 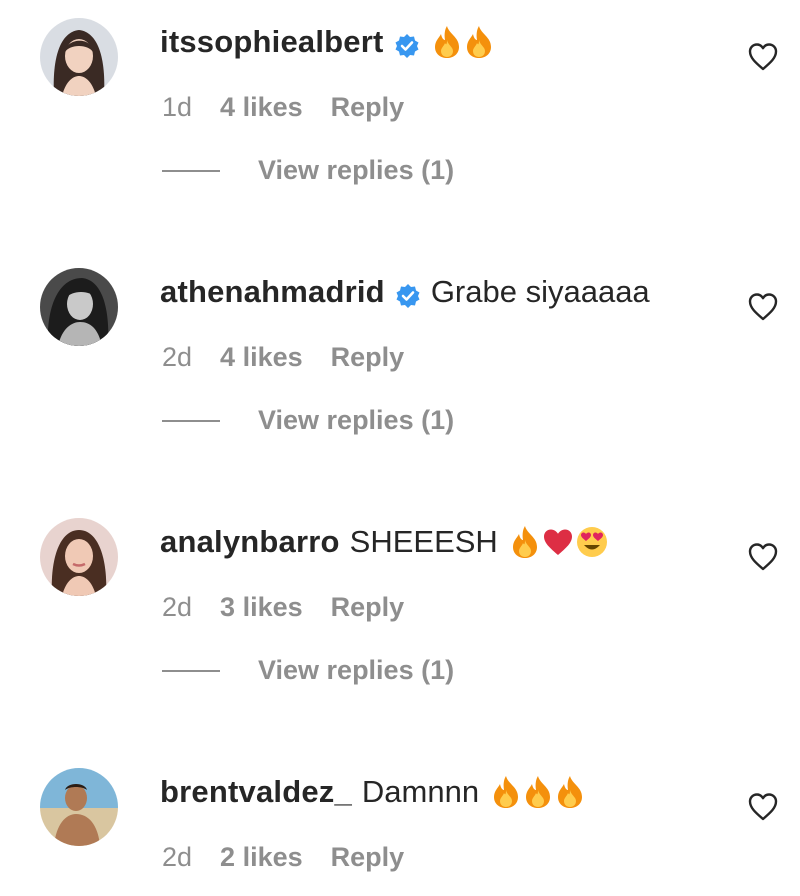 I want to click on comment-meta: 2d 2 likes Reply, so click(x=283, y=857).